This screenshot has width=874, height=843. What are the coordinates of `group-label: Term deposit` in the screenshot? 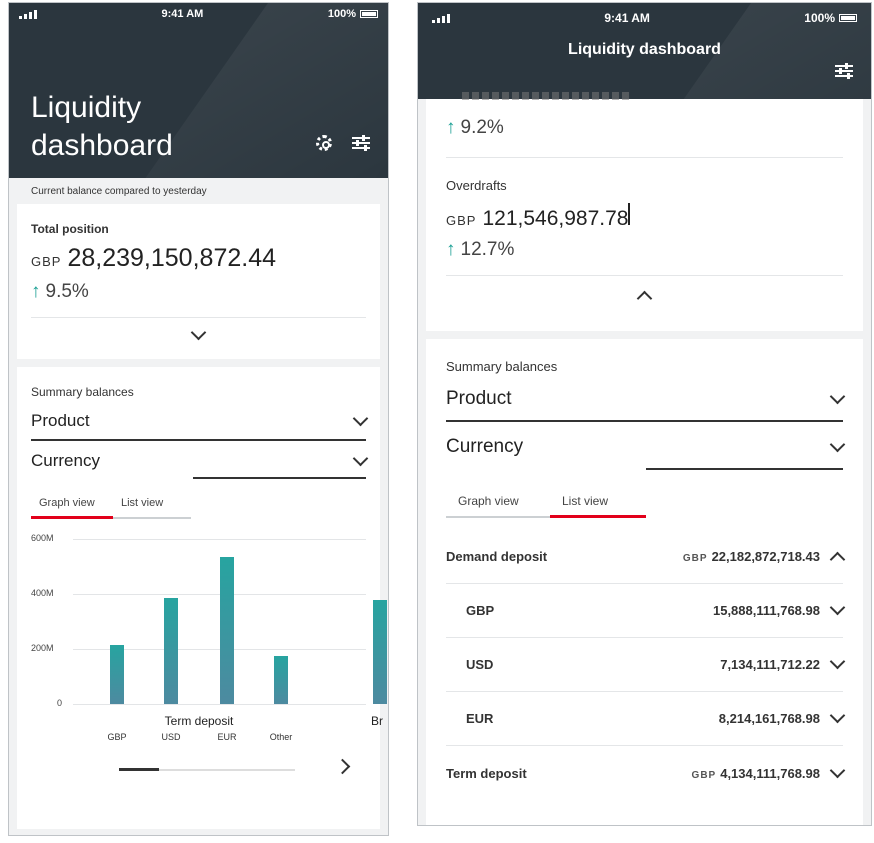 It's located at (199, 721).